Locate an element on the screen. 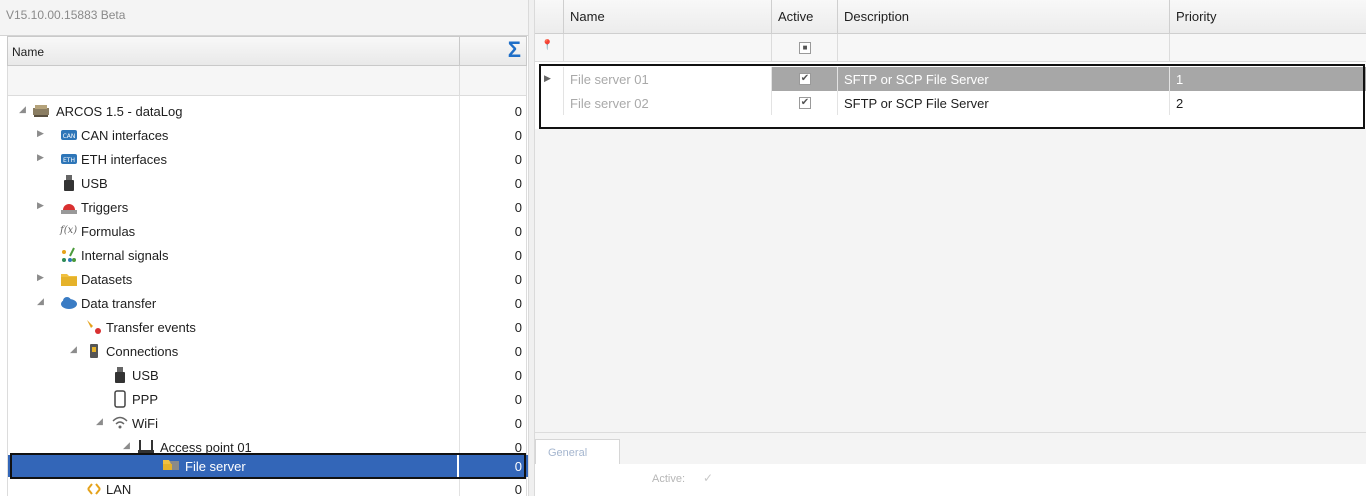  eth-icon: ETH is located at coordinates (69, 159).